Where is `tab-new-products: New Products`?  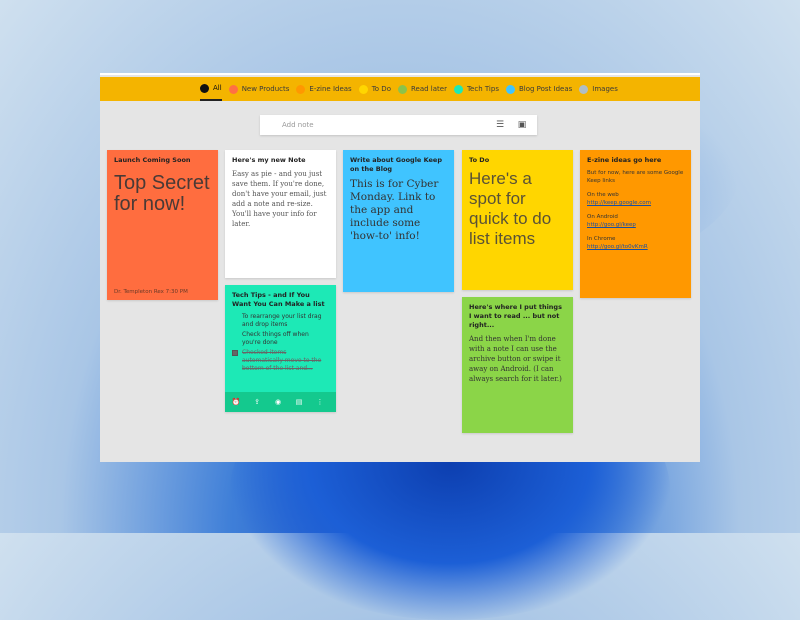
tab-new-products: New Products is located at coordinates (259, 89).